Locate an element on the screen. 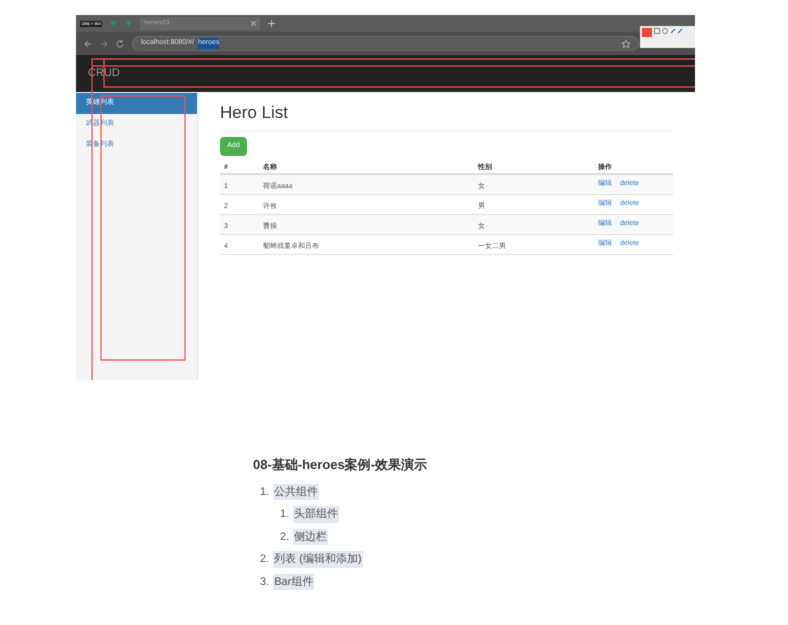 The height and width of the screenshot is (625, 788). list-item-text: 列表 (编辑和添加) is located at coordinates (318, 559).